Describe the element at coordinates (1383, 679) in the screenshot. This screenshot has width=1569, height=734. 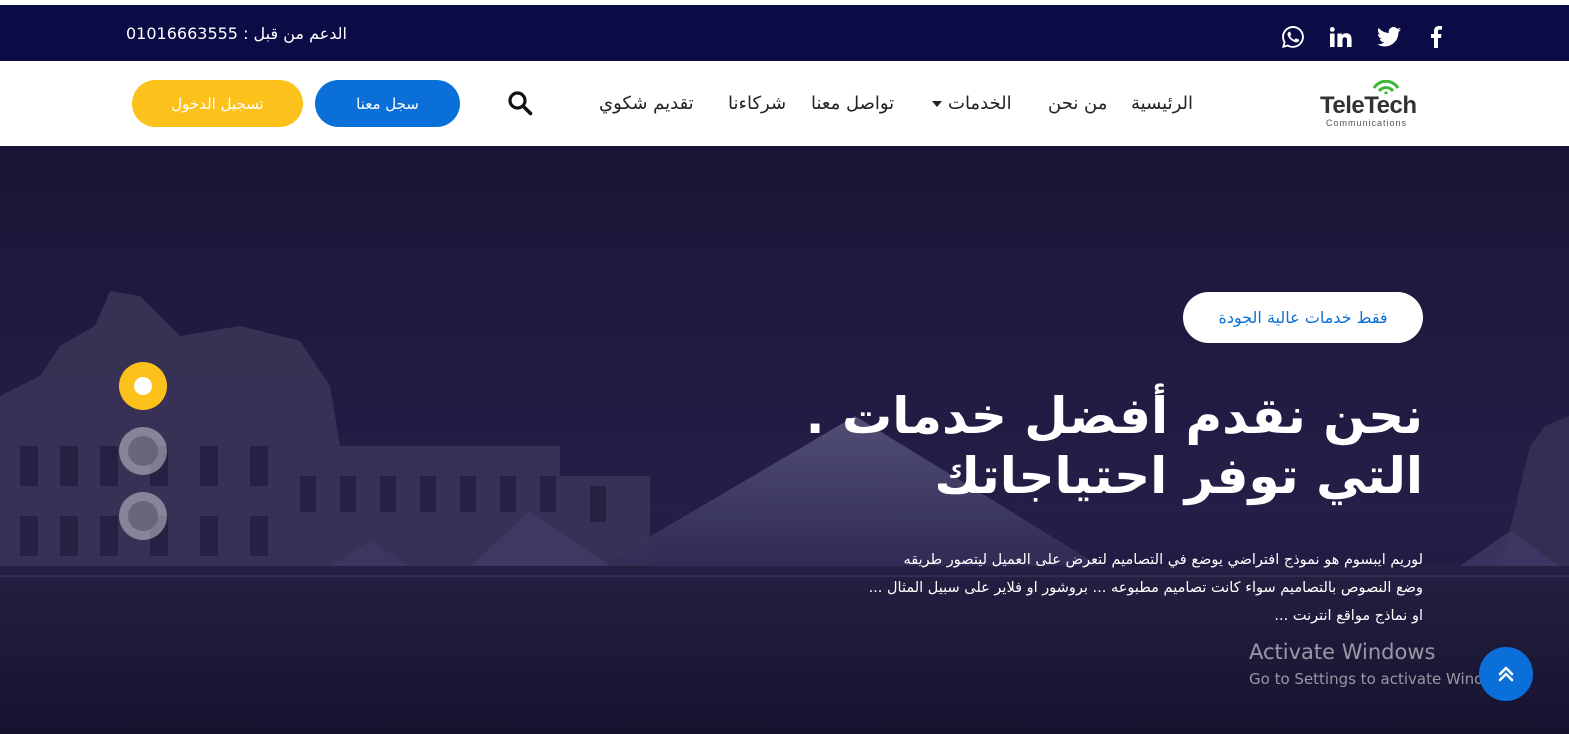
I see `windows-activation-subtitle: Go to Settings to activate Windows.` at that location.